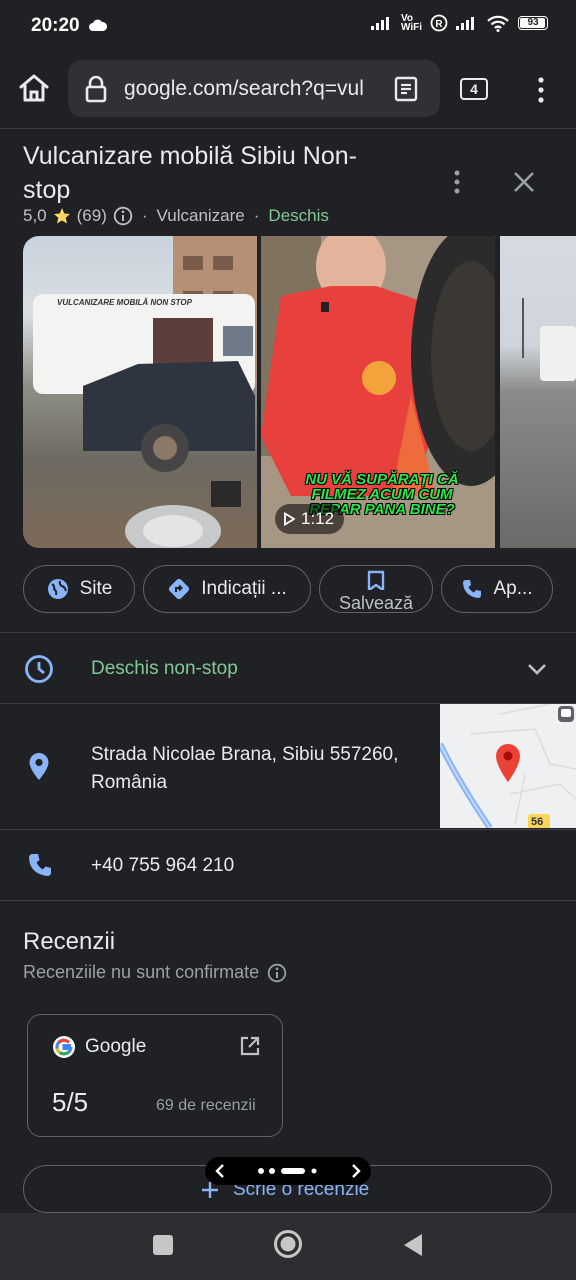 Image resolution: width=576 pixels, height=1280 pixels. Describe the element at coordinates (96, 588) in the screenshot. I see `site-label: Site` at that location.